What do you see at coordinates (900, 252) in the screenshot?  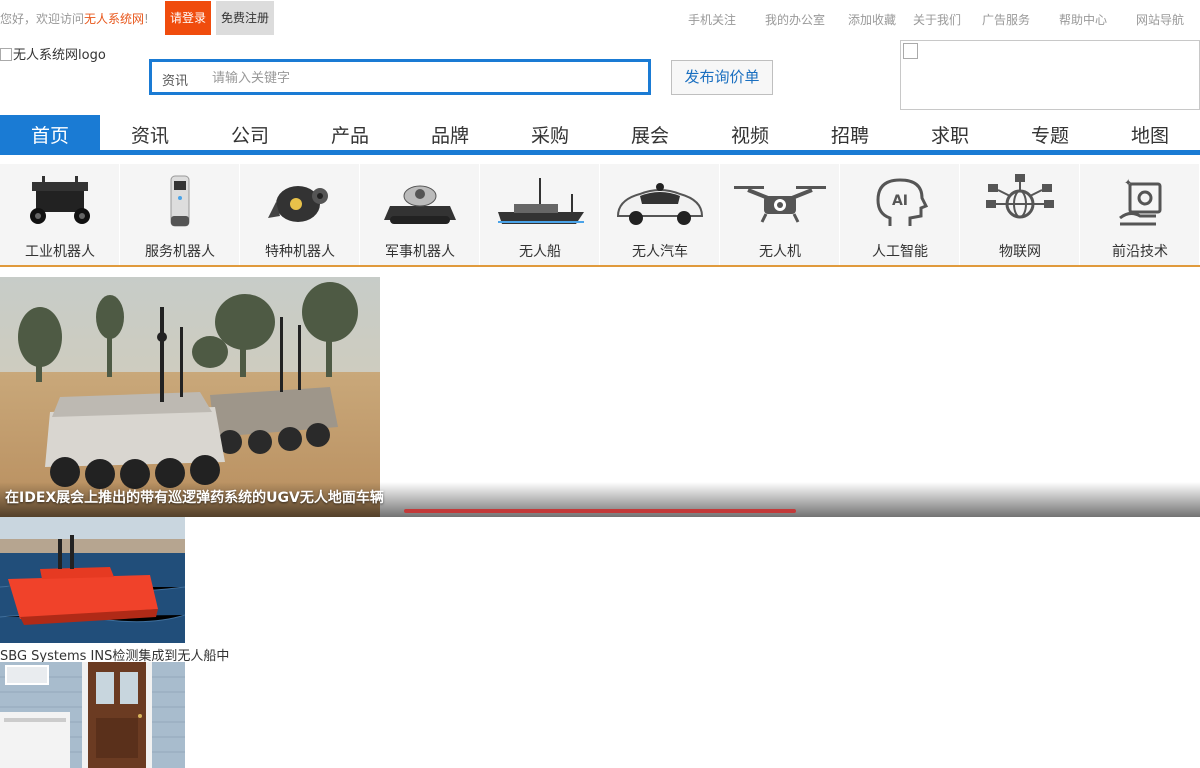 I see `category-label: 人工智能` at bounding box center [900, 252].